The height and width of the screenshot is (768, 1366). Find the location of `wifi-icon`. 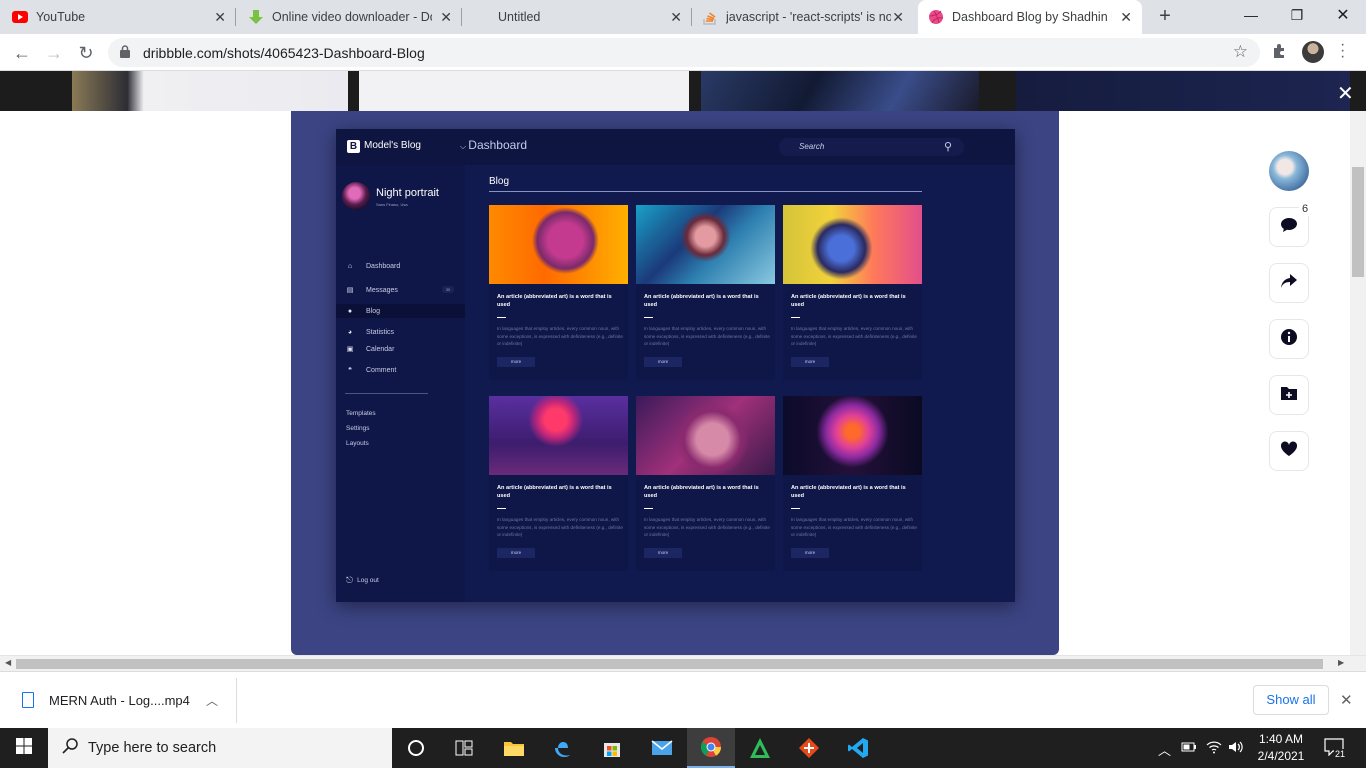

wifi-icon is located at coordinates (1214, 748).